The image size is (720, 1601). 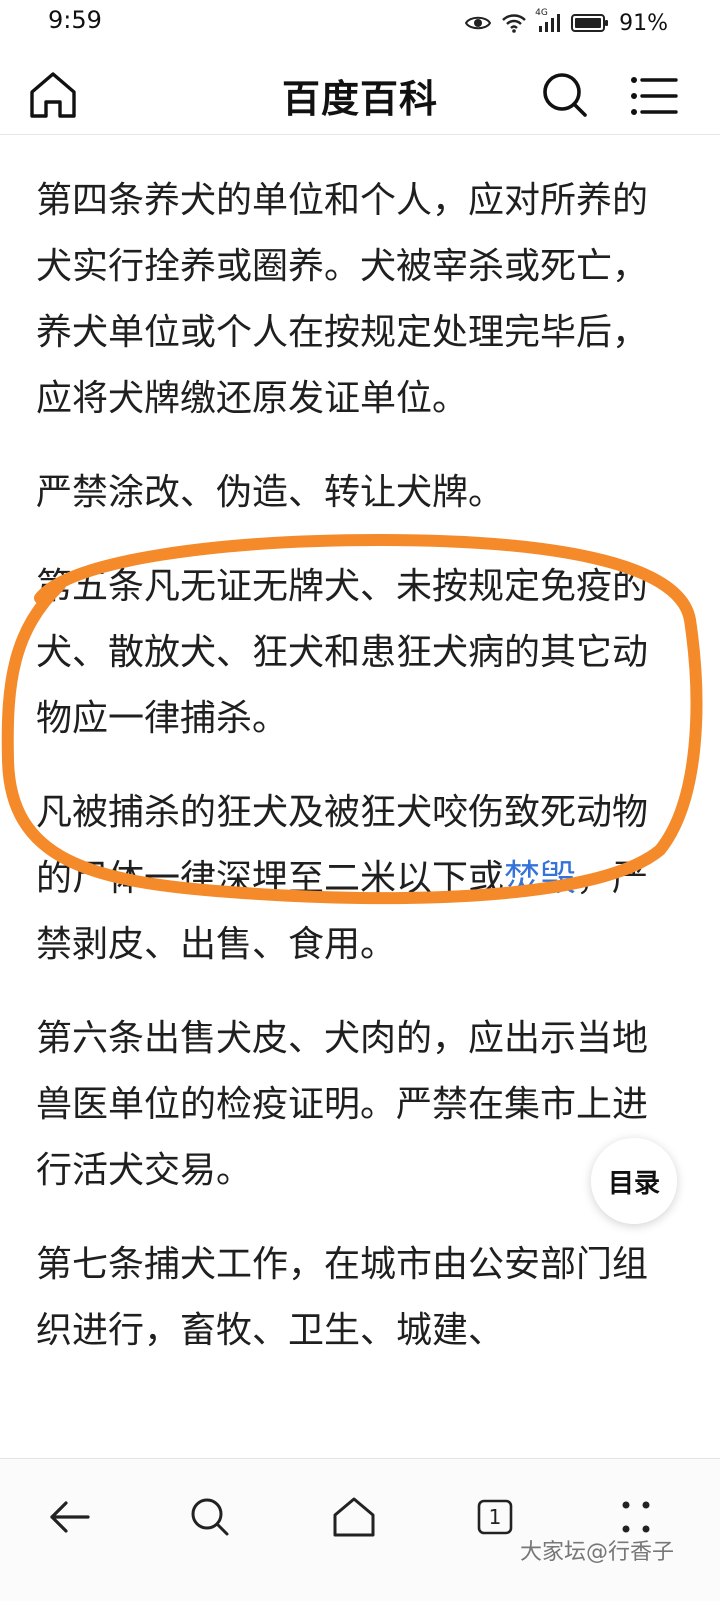 I want to click on menu-icon, so click(x=654, y=96).